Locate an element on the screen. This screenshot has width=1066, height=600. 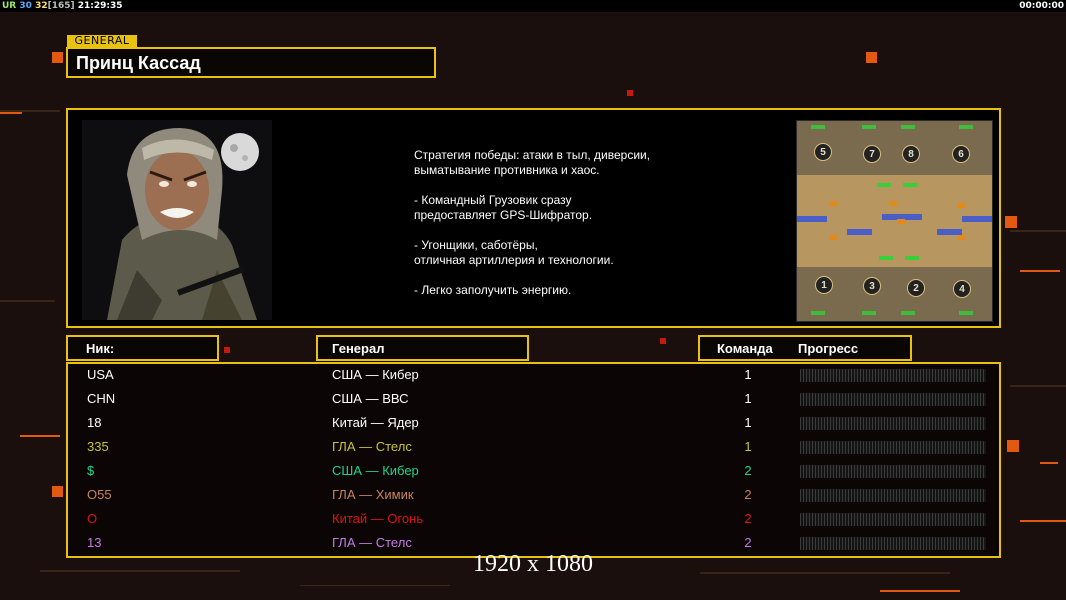
player-general: США — ВВС is located at coordinates (370, 398).